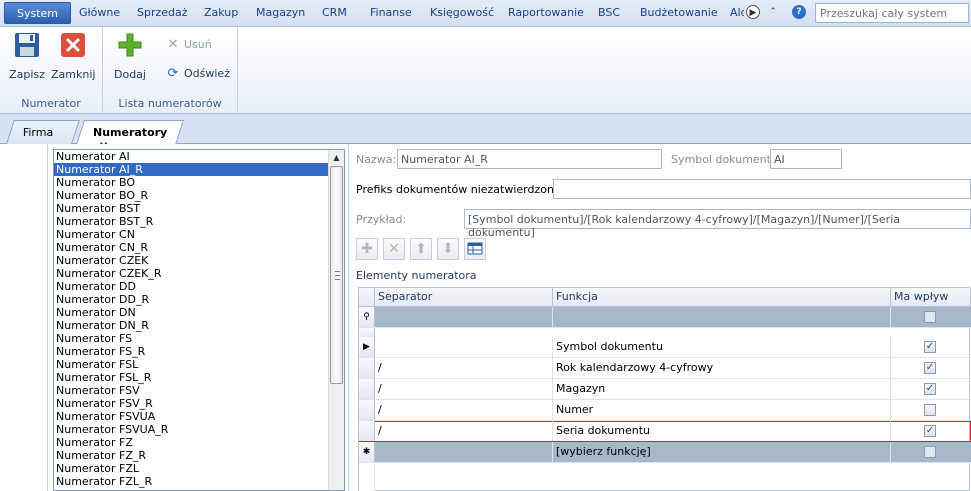 Image resolution: width=971 pixels, height=491 pixels. What do you see at coordinates (391, 12) in the screenshot?
I see `menu-finanse: Finanse` at bounding box center [391, 12].